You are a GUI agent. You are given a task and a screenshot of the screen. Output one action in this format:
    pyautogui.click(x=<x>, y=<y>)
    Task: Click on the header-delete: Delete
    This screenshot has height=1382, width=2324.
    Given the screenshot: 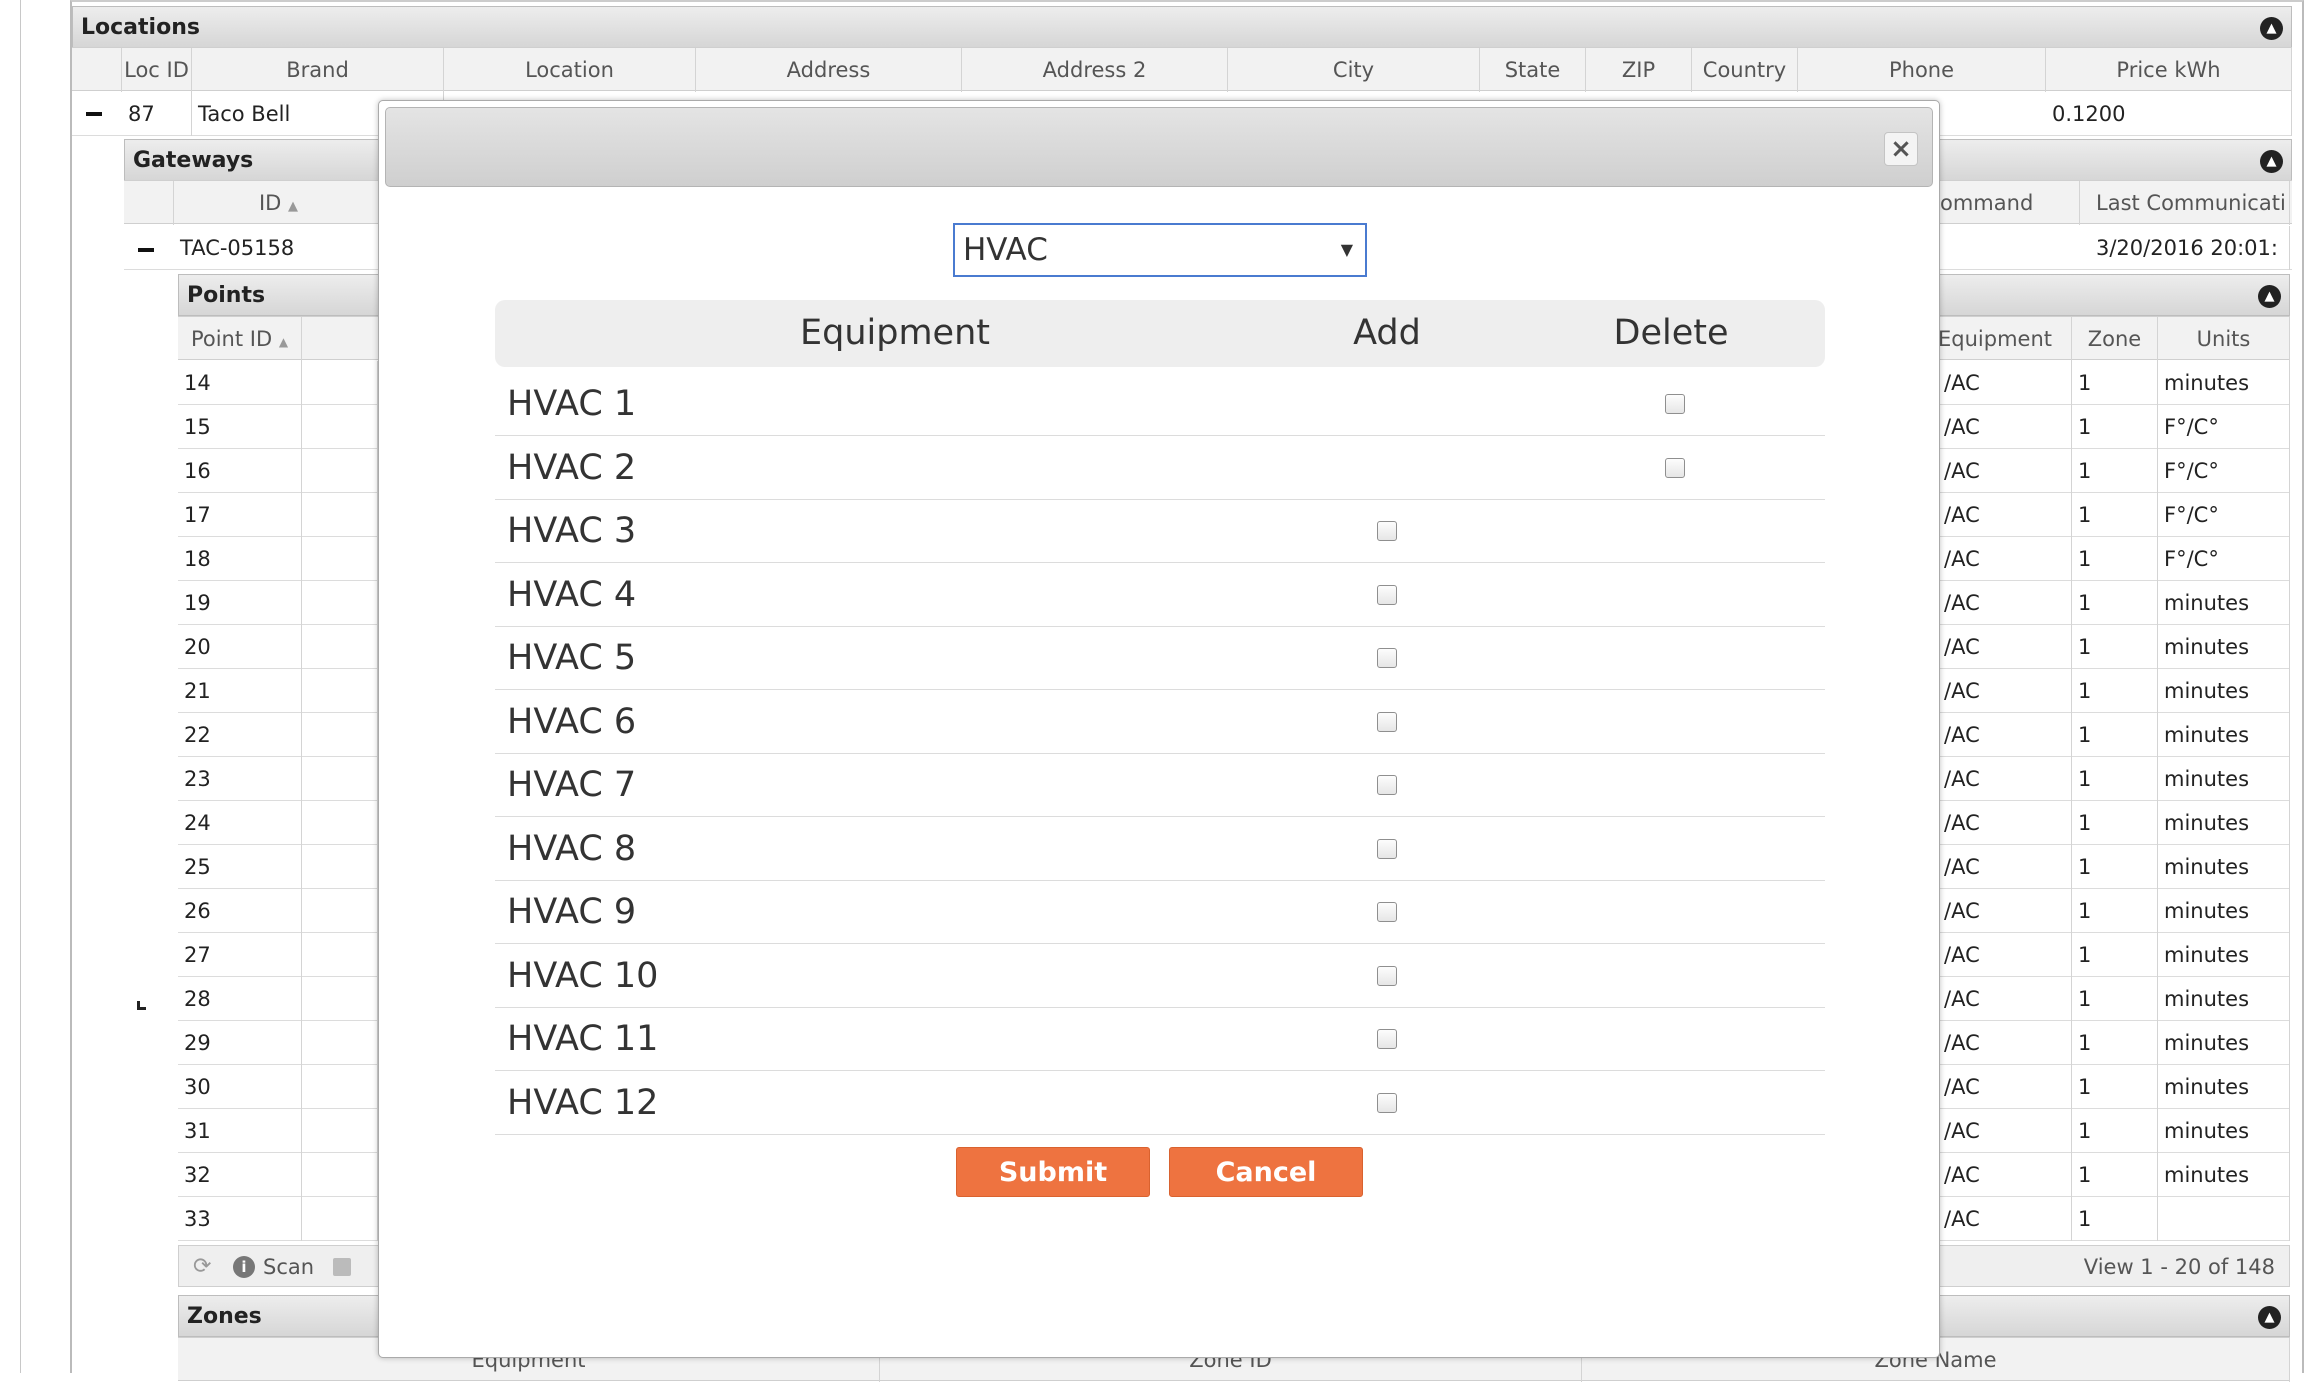 What is the action you would take?
    pyautogui.click(x=1671, y=333)
    